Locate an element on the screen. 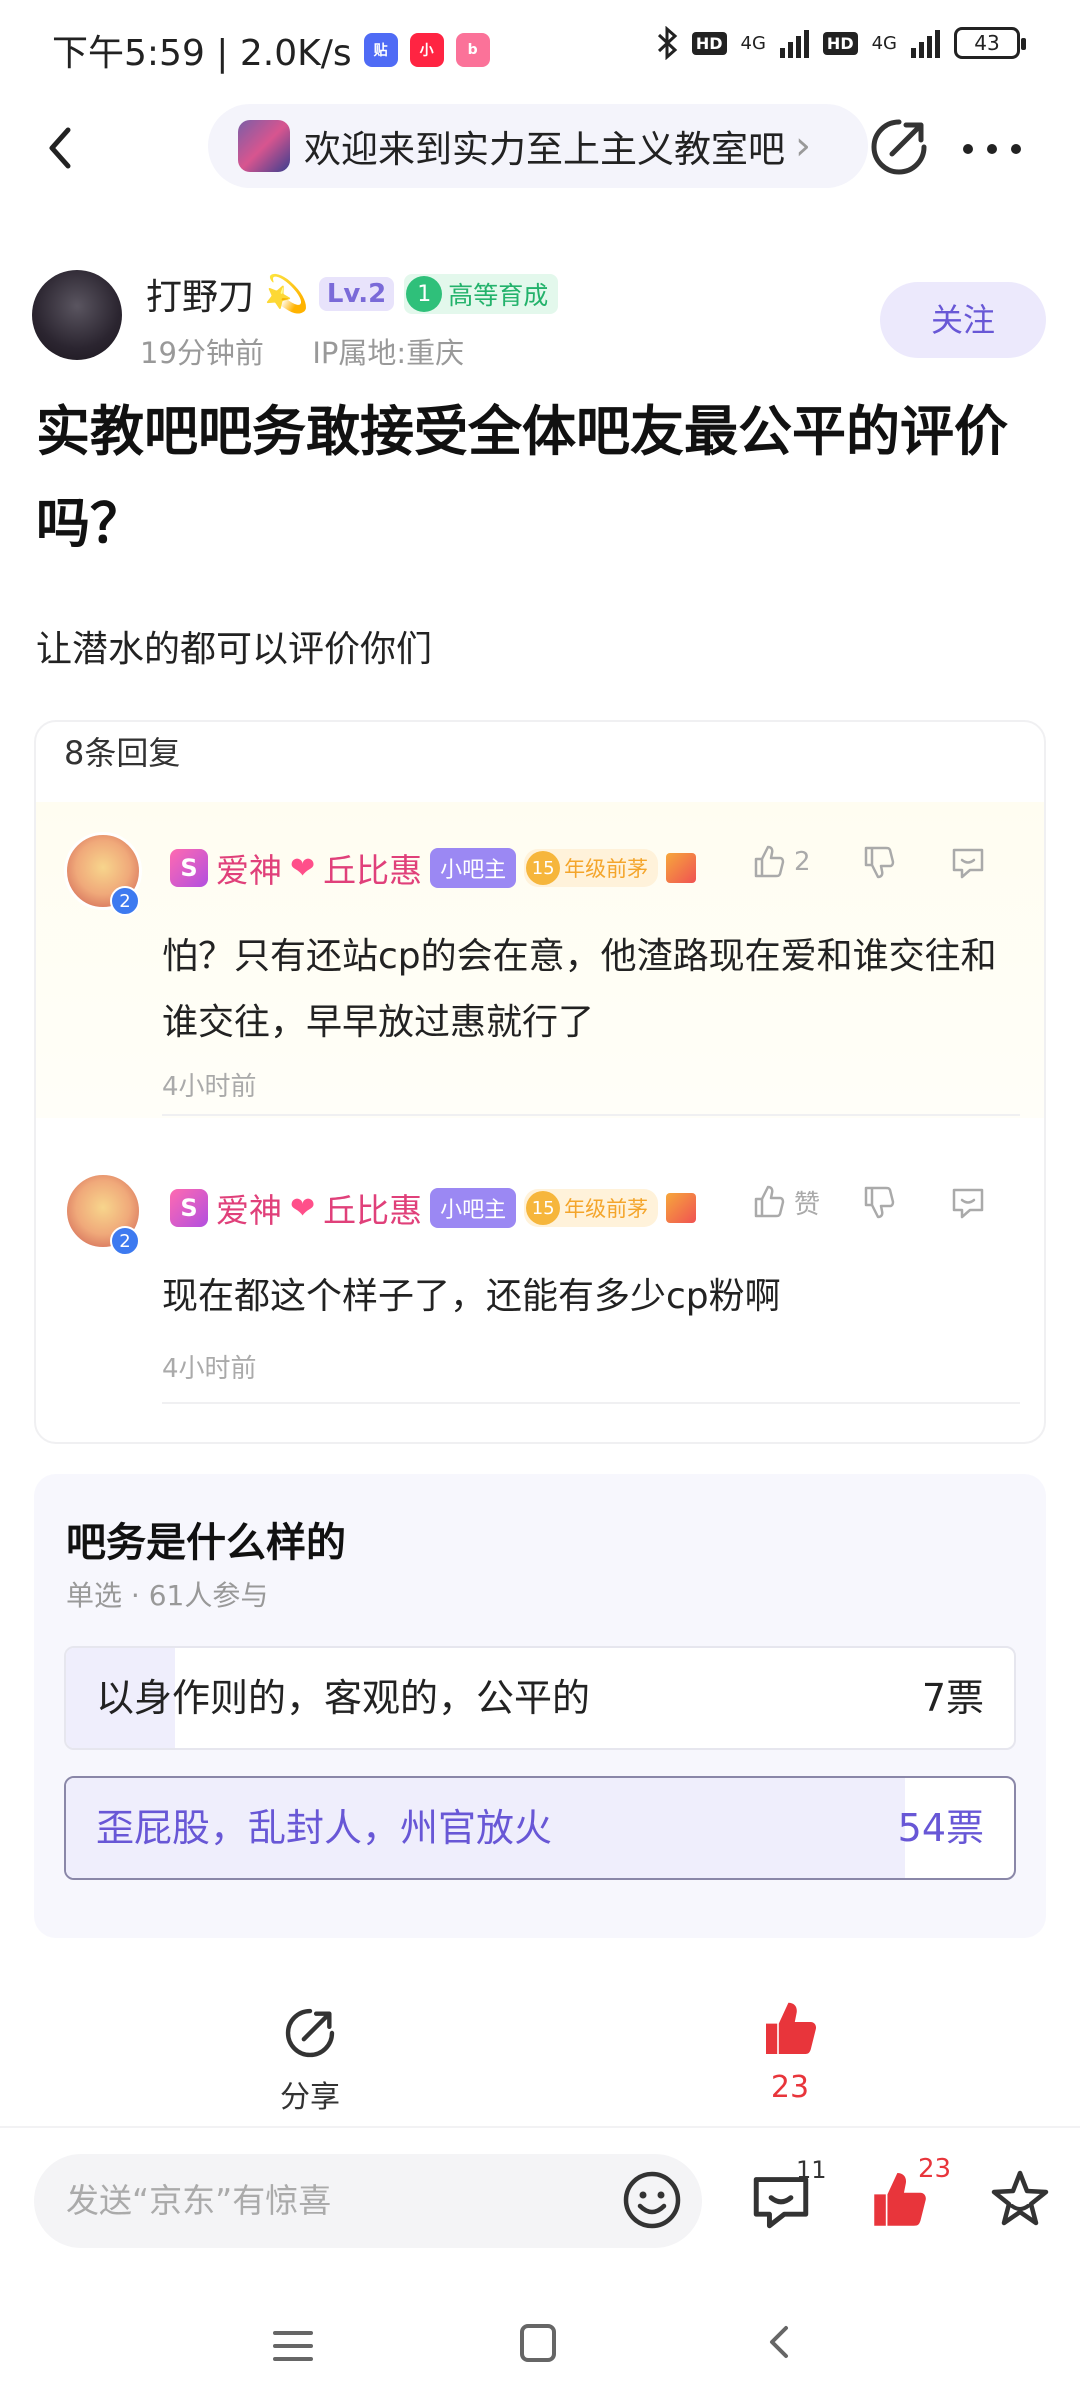  share-button-top is located at coordinates (899, 147).